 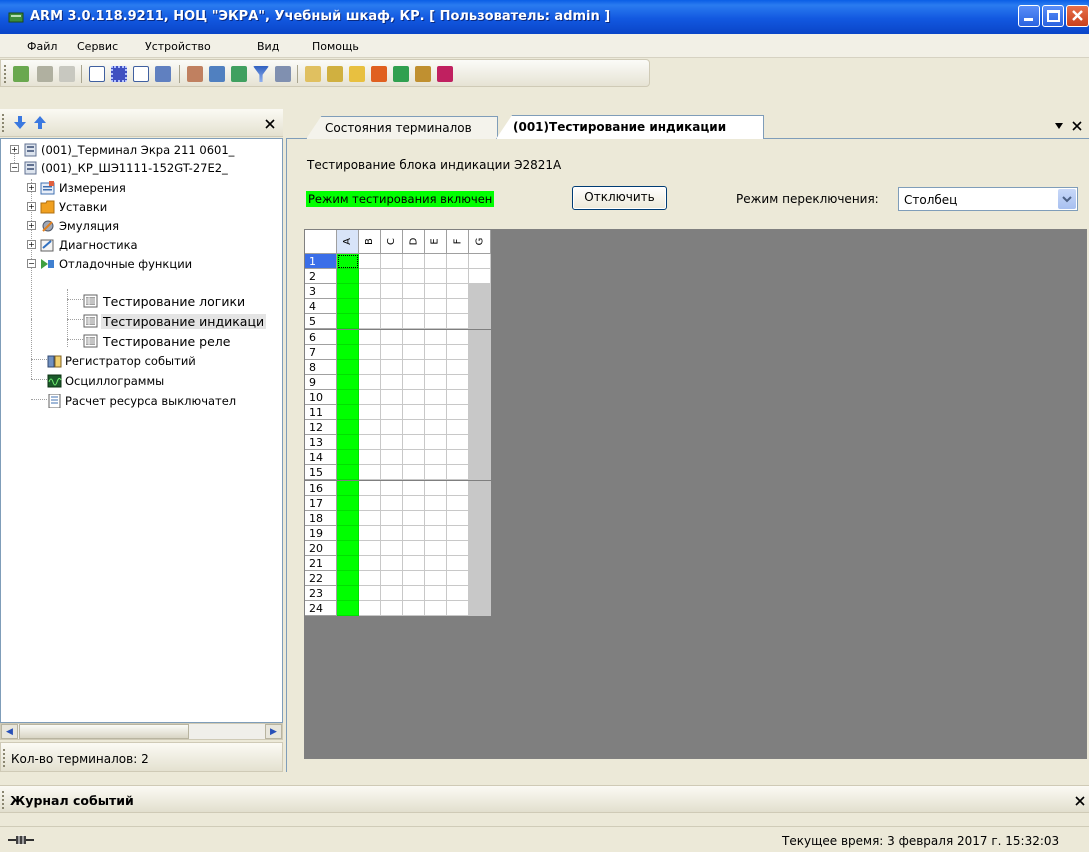 I want to click on close-panel-icon, so click(x=270, y=124).